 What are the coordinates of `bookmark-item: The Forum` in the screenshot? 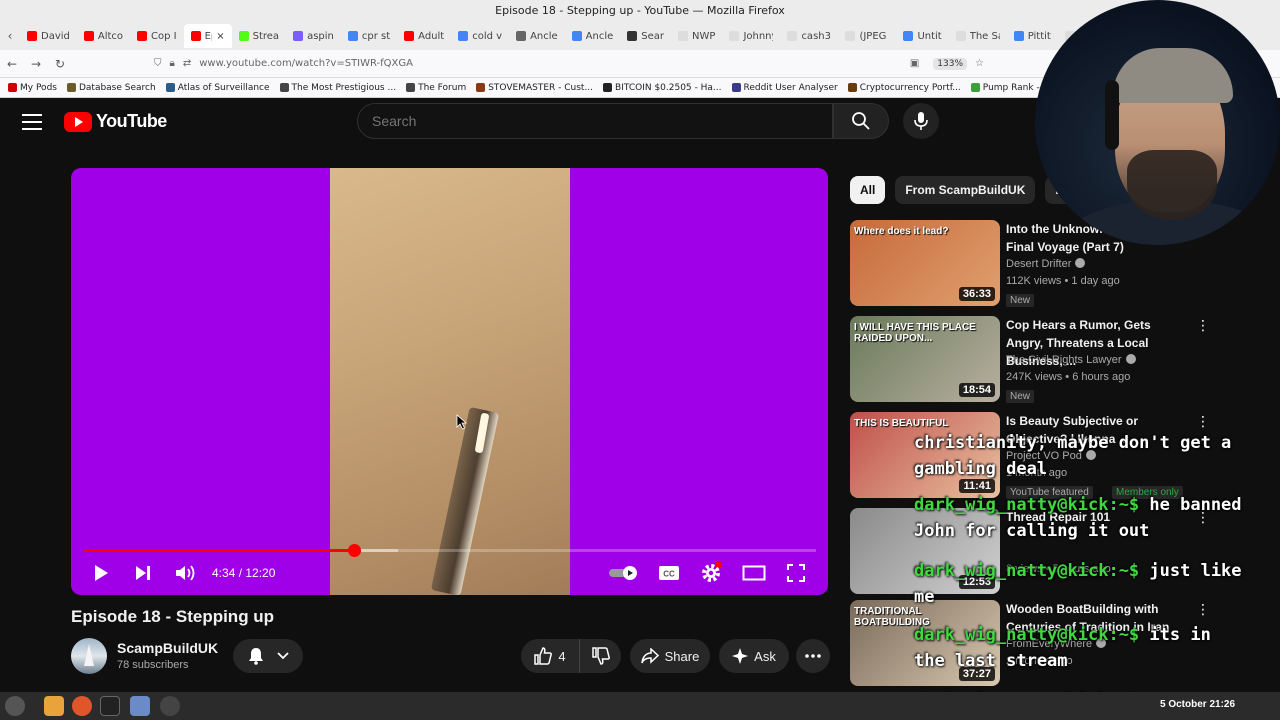 It's located at (436, 88).